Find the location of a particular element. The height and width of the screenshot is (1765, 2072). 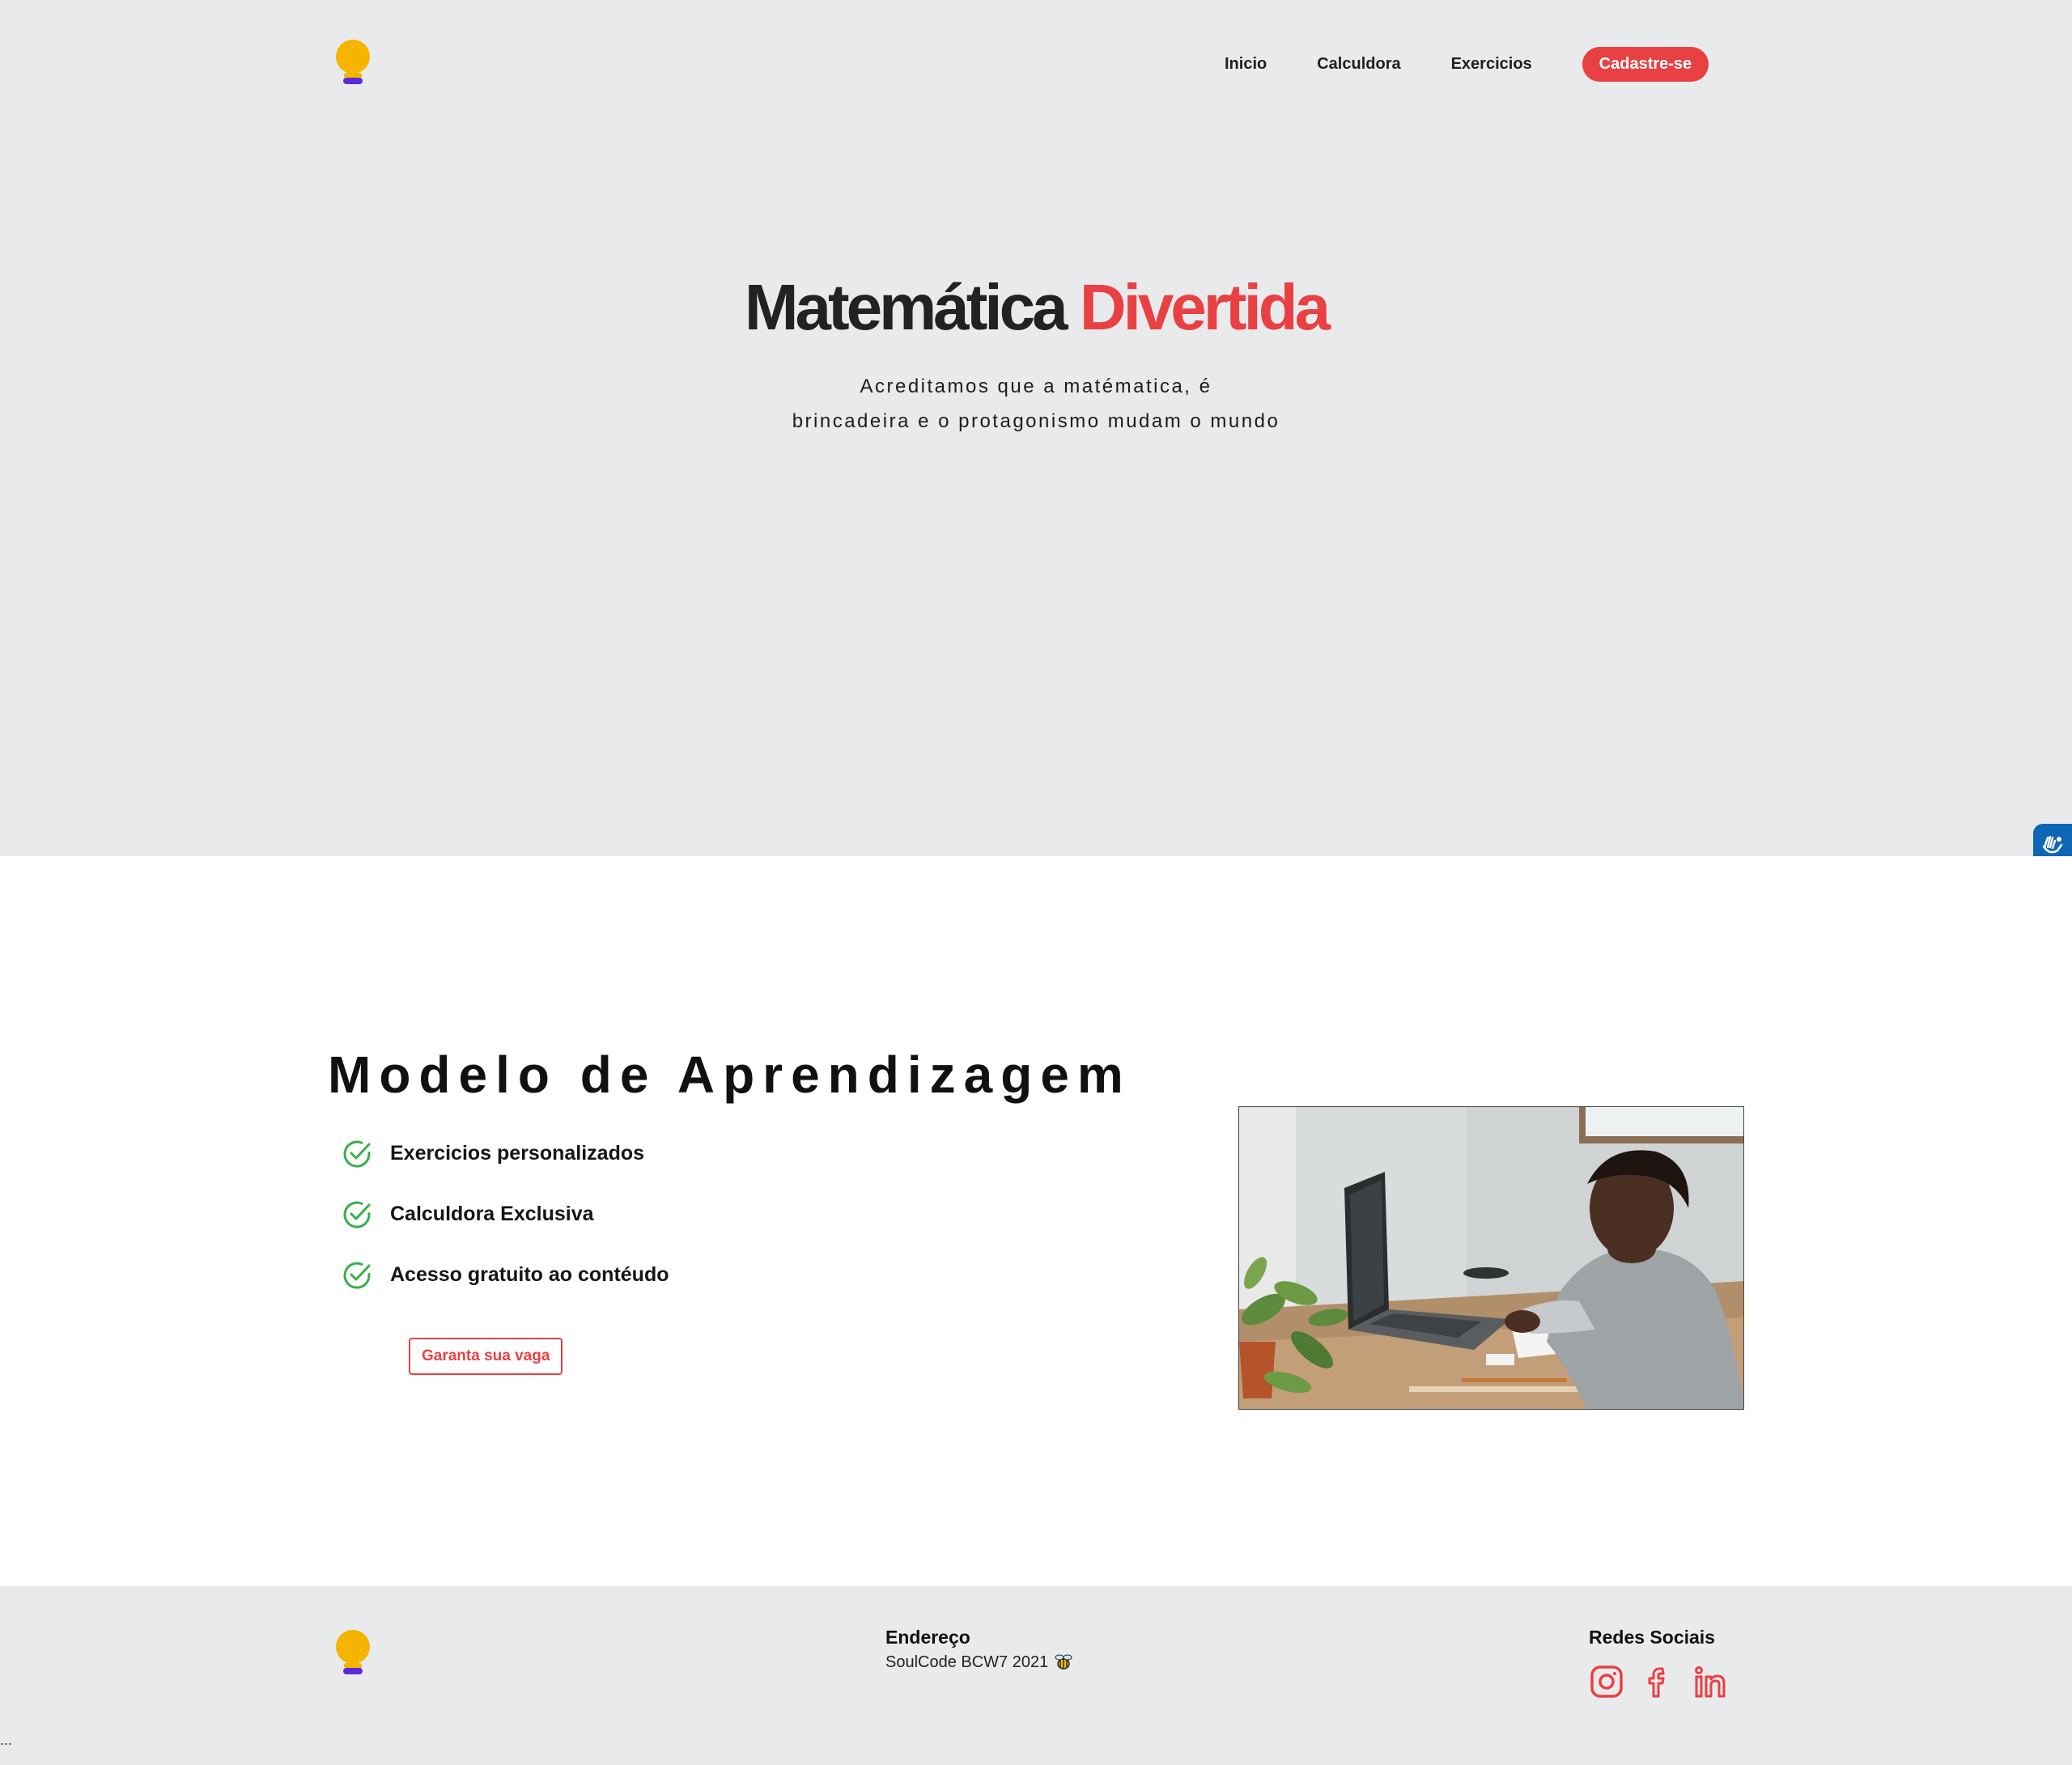

feature-label: Acesso gratuito ao contéudo is located at coordinates (529, 1274).